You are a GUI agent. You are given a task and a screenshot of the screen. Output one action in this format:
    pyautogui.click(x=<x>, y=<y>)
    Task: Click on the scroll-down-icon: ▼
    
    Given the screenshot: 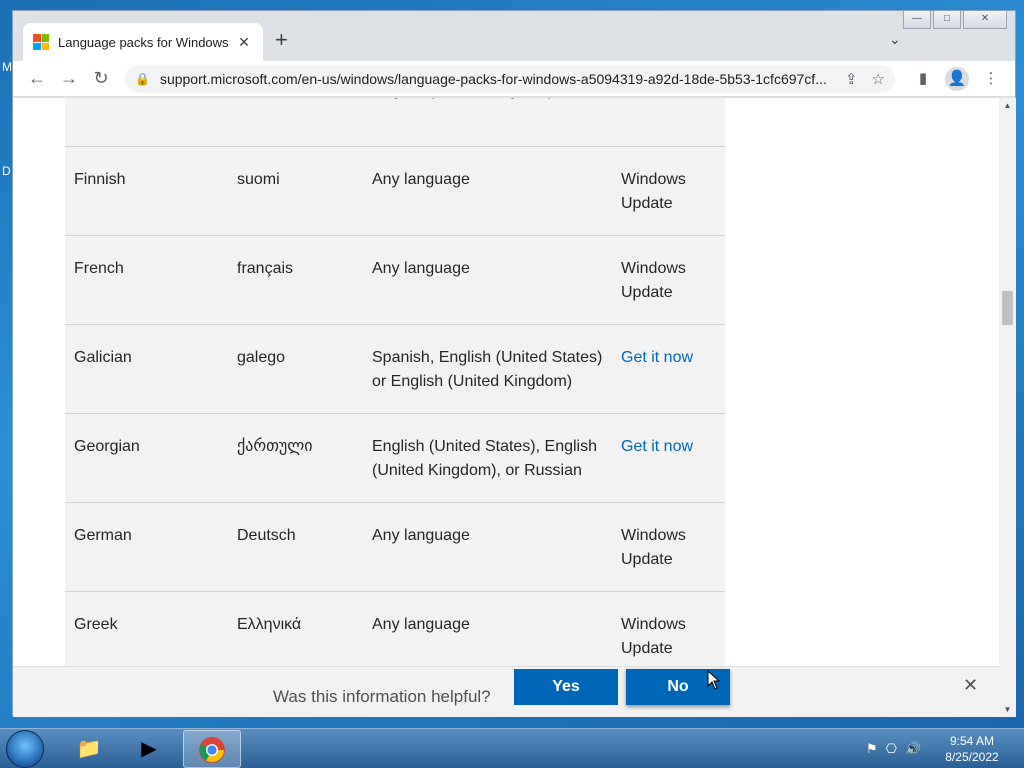 What is the action you would take?
    pyautogui.click(x=1007, y=709)
    